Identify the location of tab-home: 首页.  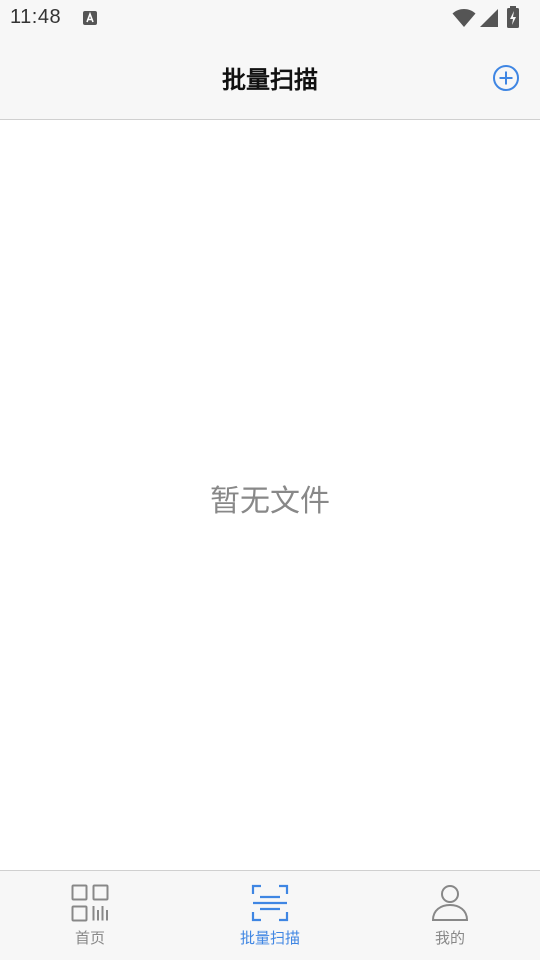
(90, 915).